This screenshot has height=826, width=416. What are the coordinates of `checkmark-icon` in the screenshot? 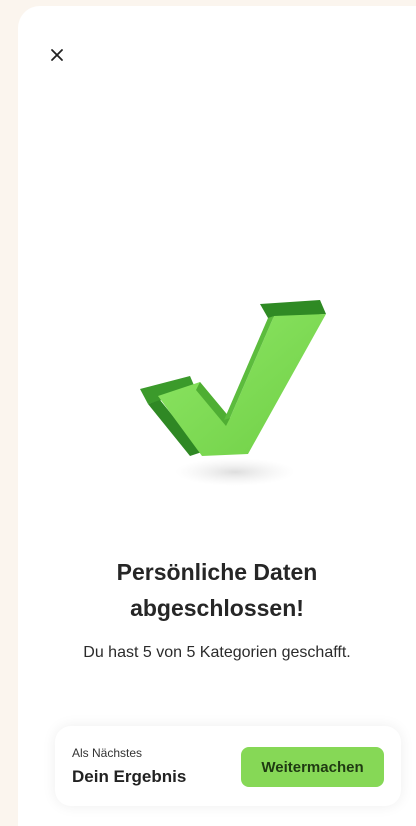 It's located at (233, 393).